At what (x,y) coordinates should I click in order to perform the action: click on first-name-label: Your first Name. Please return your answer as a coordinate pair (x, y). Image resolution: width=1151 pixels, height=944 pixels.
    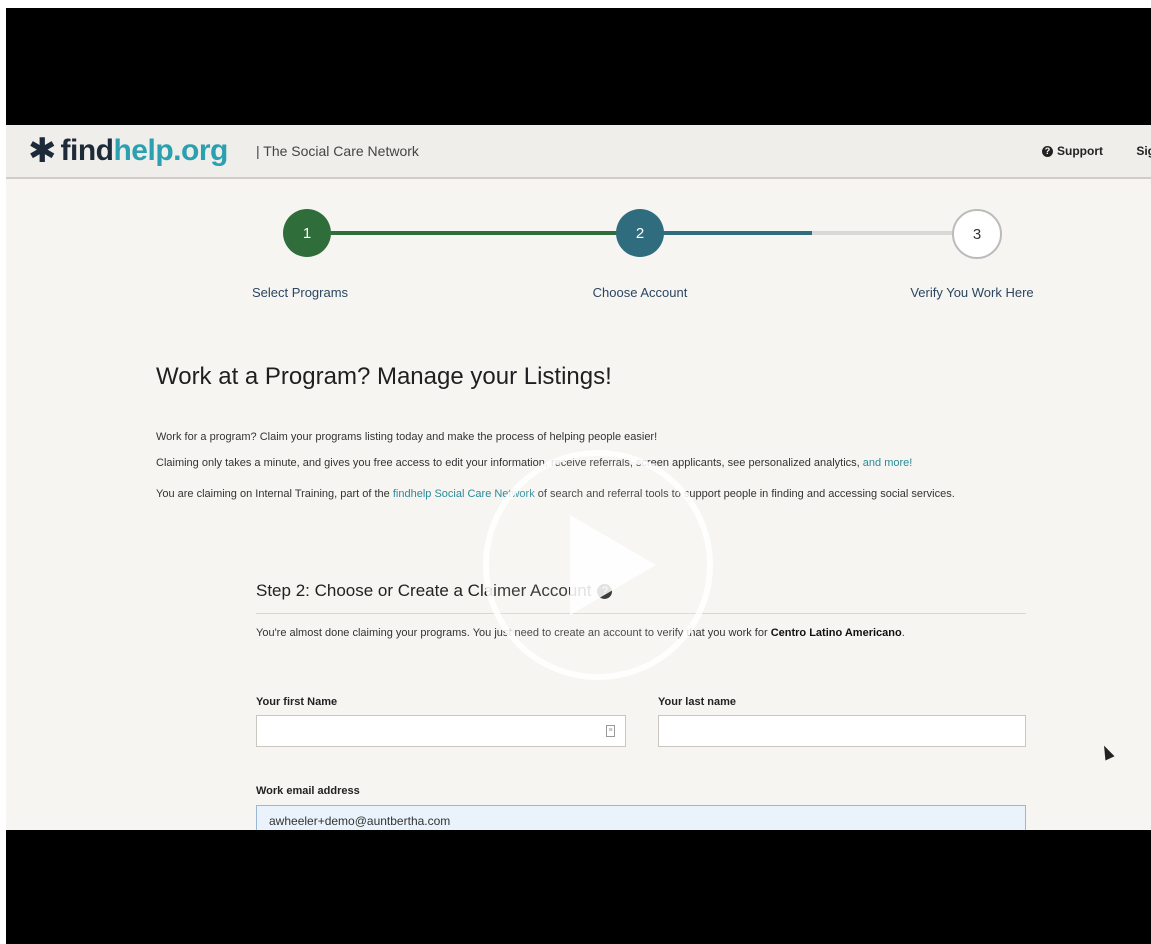
    Looking at the image, I should click on (297, 702).